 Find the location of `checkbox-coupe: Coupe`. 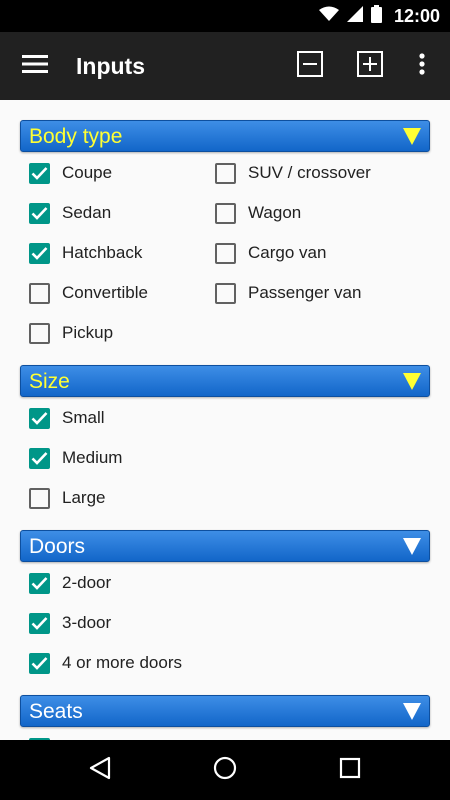

checkbox-coupe: Coupe is located at coordinates (70, 173).